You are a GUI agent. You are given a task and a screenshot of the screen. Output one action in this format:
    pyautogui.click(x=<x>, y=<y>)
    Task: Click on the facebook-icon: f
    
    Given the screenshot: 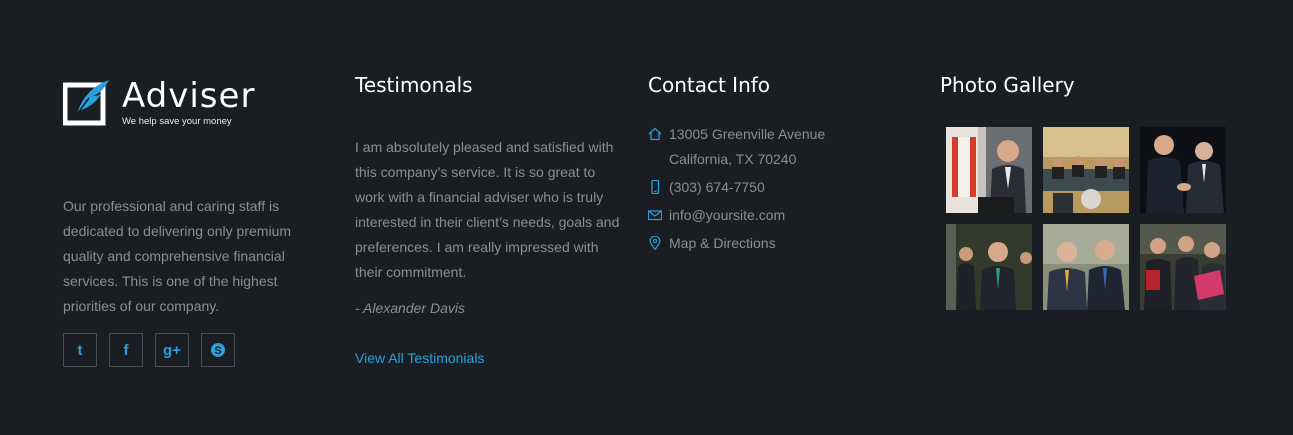 What is the action you would take?
    pyautogui.click(x=126, y=350)
    